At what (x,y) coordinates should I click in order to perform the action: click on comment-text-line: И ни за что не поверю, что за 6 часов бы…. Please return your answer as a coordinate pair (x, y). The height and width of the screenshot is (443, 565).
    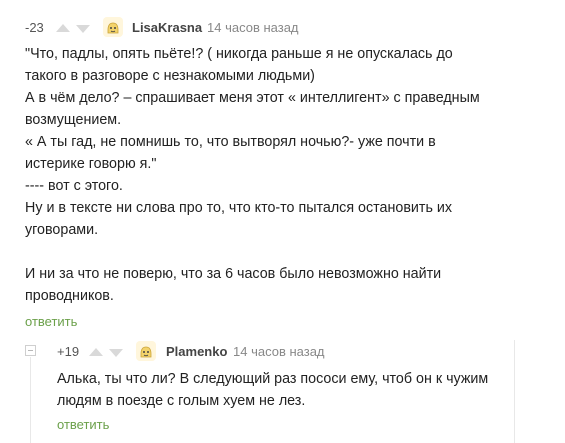
    Looking at the image, I should click on (233, 274).